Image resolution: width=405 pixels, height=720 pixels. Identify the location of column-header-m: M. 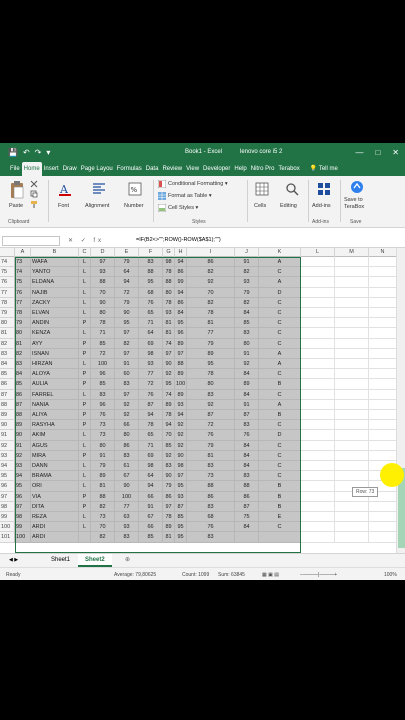
(352, 252).